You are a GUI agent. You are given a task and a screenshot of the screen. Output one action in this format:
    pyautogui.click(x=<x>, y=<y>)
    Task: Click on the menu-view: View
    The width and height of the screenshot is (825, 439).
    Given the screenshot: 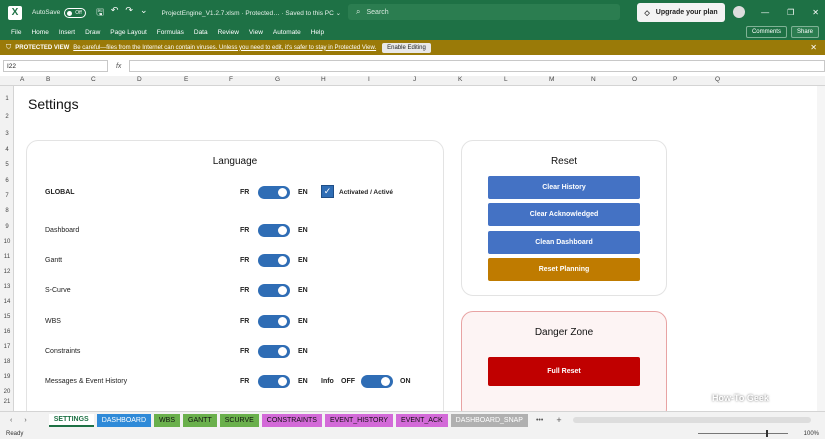 What is the action you would take?
    pyautogui.click(x=256, y=32)
    